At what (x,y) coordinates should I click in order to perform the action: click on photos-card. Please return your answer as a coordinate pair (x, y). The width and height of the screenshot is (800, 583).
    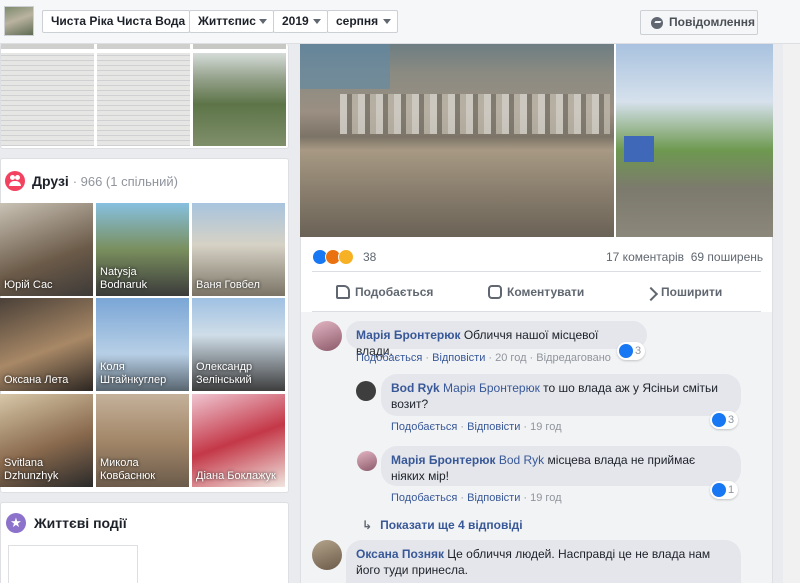
    Looking at the image, I should click on (144, 96).